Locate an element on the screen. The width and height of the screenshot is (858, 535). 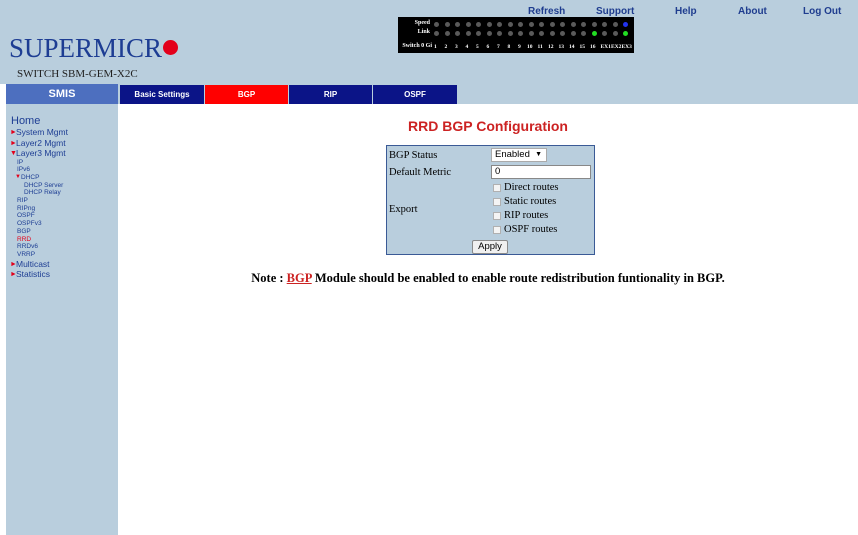
sidebar-item-system-mgmt: ► System Mgmt is located at coordinates (63, 132).